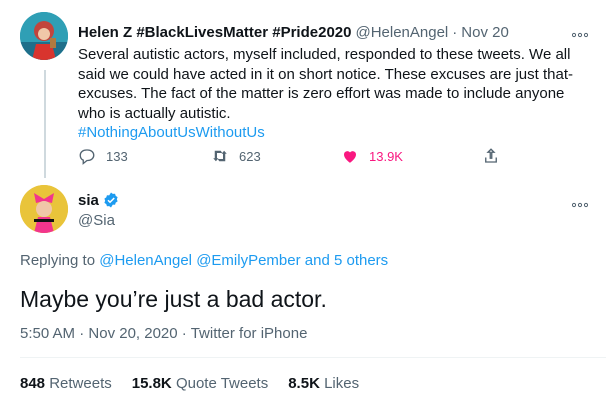 The image size is (606, 408). I want to click on sia-avatar, so click(44, 209).